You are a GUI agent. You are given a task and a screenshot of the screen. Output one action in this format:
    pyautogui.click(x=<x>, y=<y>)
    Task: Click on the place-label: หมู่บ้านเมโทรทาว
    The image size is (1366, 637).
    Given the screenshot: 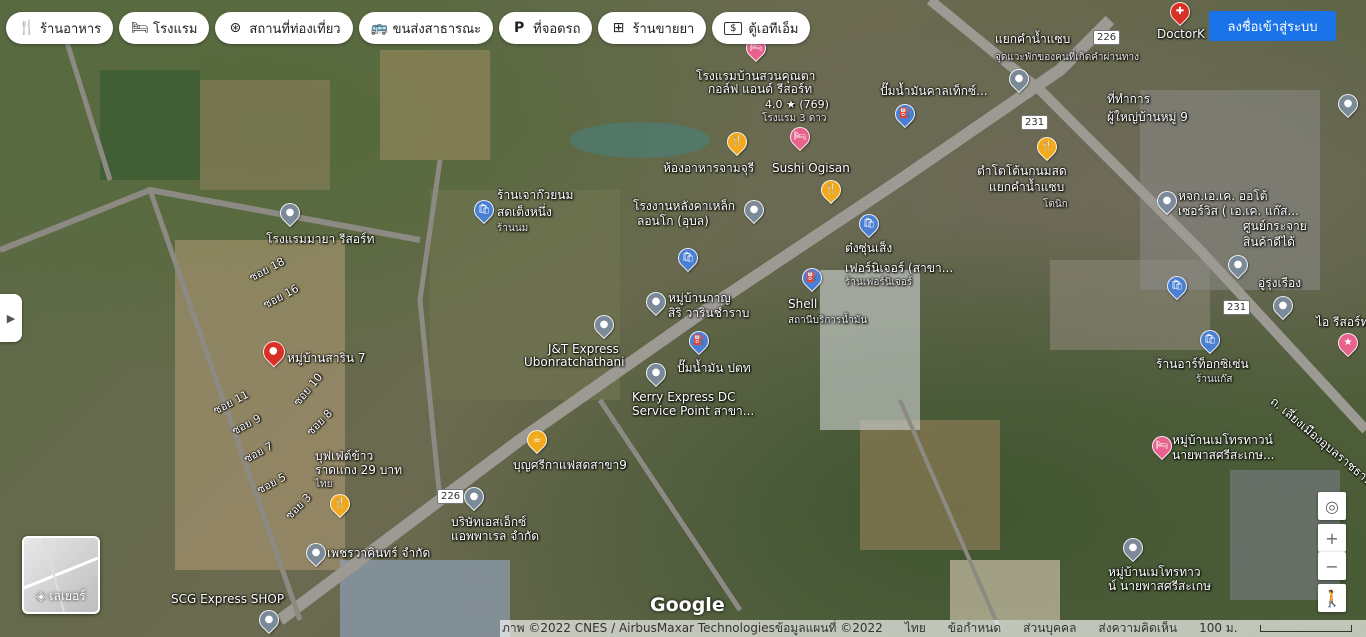 What is the action you would take?
    pyautogui.click(x=1154, y=572)
    